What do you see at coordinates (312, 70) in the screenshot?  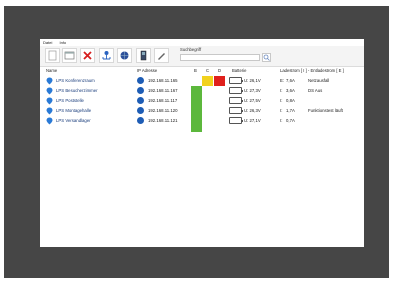 I see `column-header-current: Ladestrom [ I ] - Entladestrom [ E ]` at bounding box center [312, 70].